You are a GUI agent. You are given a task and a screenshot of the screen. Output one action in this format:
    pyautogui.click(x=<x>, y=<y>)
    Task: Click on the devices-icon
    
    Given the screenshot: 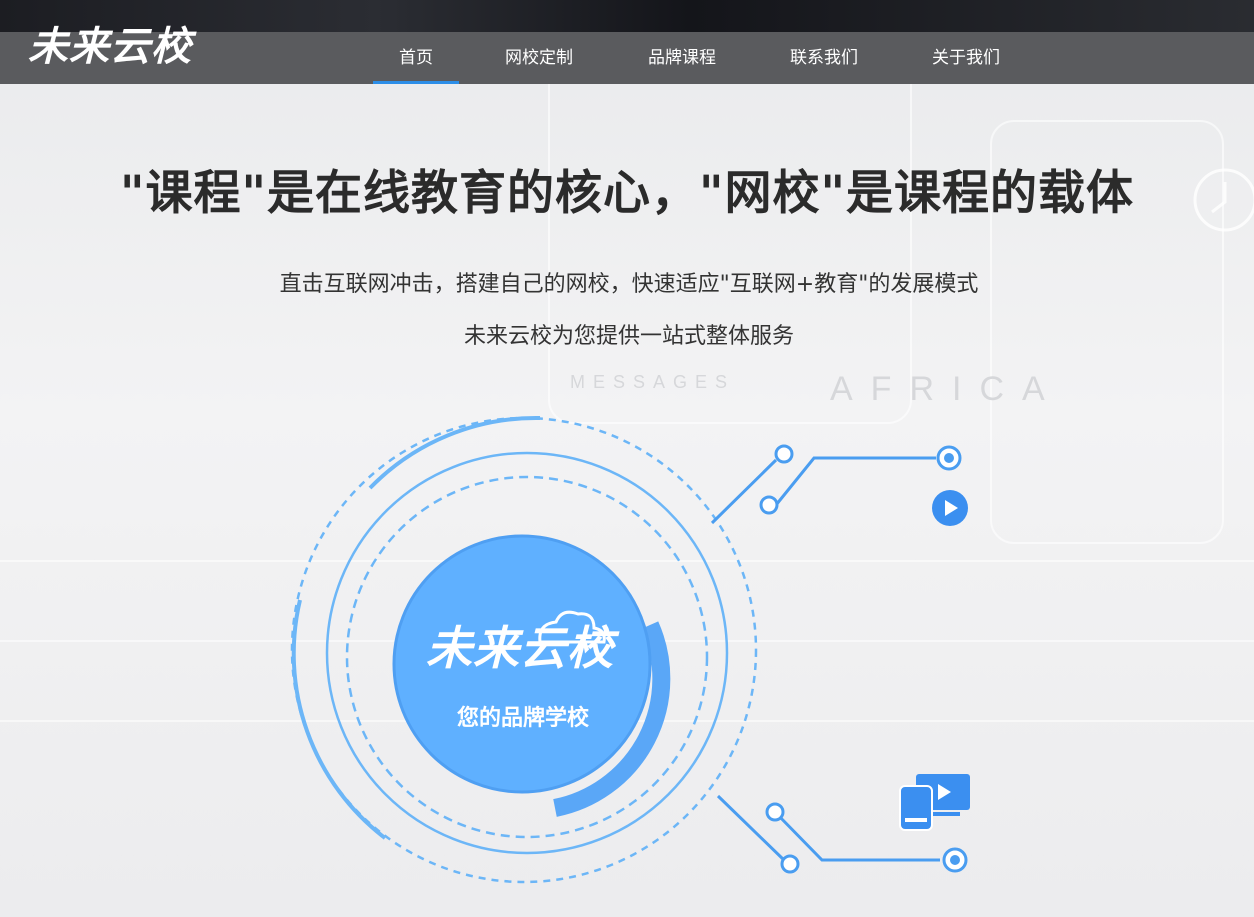 What is the action you would take?
    pyautogui.click(x=934, y=802)
    